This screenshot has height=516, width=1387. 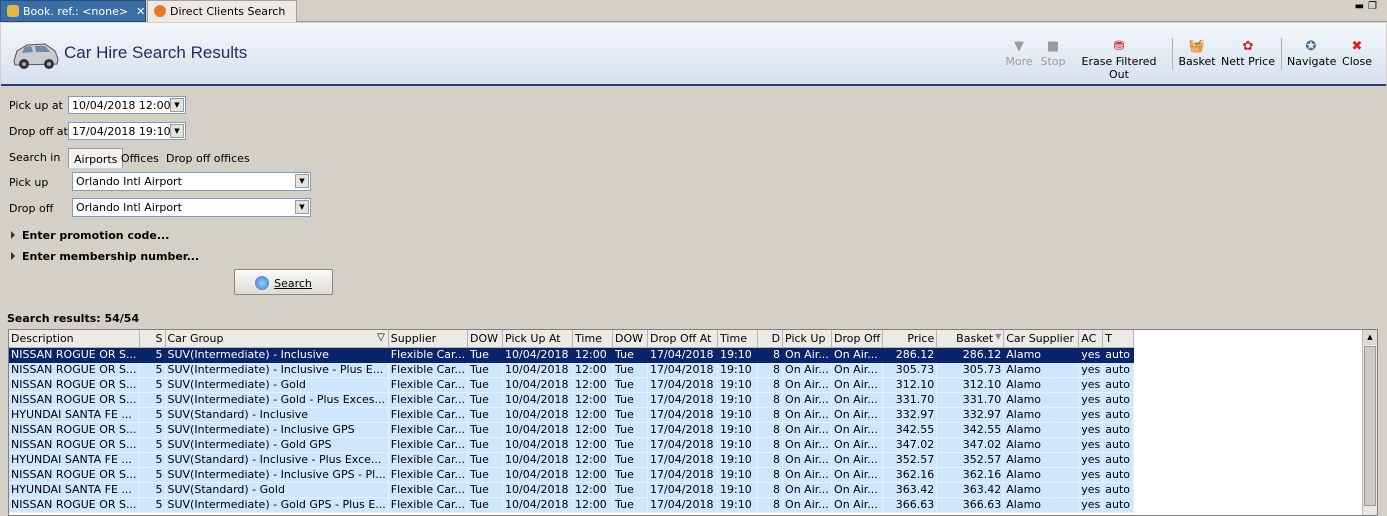 What do you see at coordinates (191, 181) in the screenshot?
I see `pickup-location-select: Orlando Intl Airport ▼` at bounding box center [191, 181].